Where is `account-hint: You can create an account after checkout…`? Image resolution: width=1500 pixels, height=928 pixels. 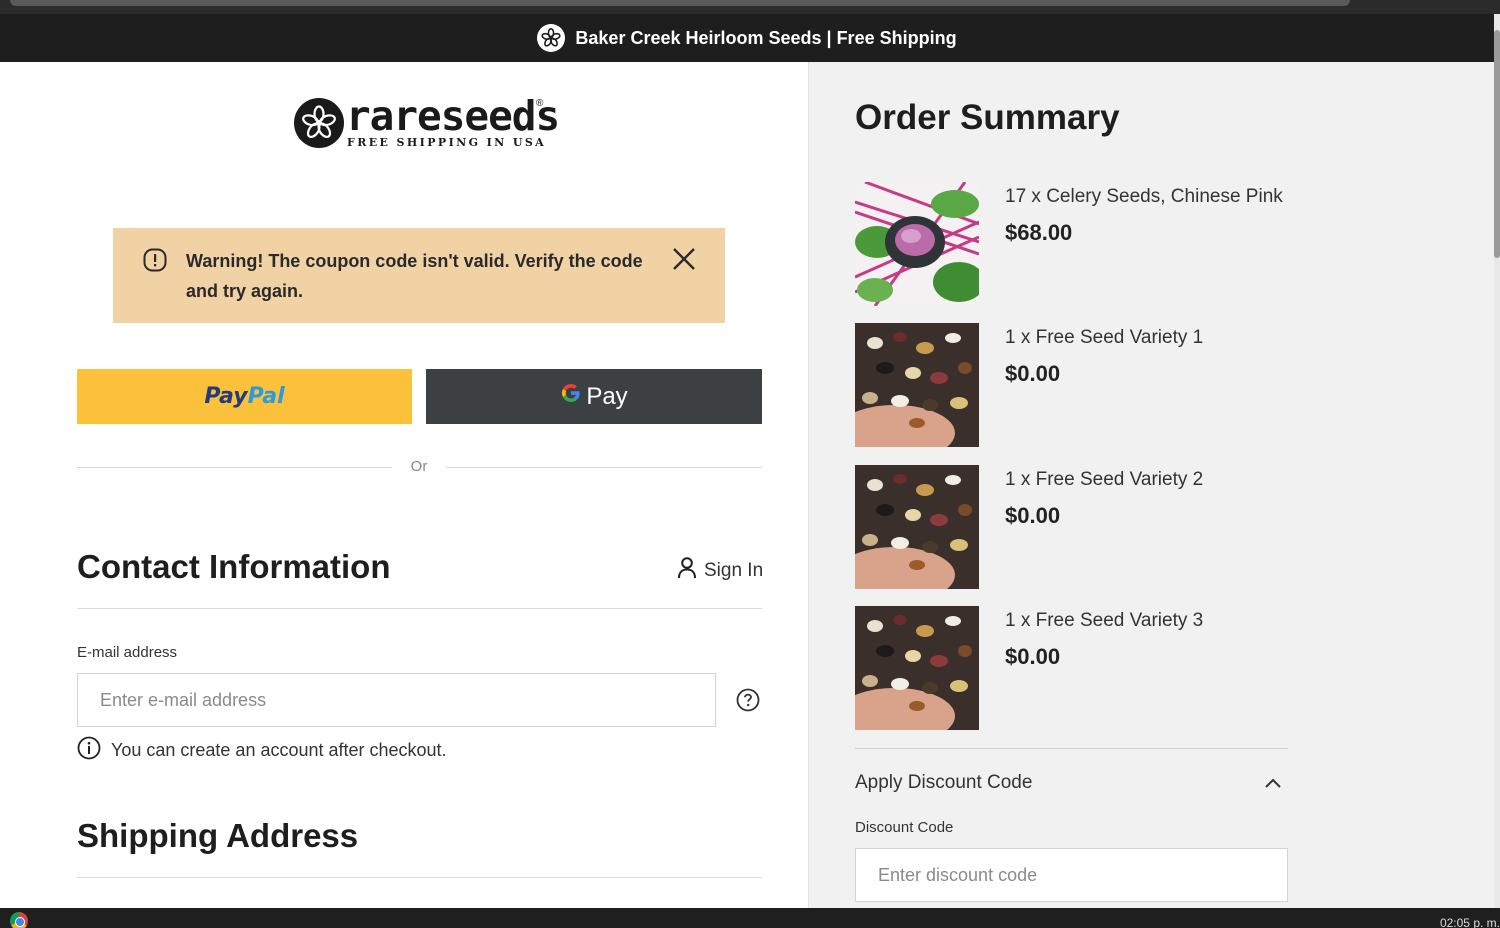 account-hint: You can create an account after checkout… is located at coordinates (262, 750).